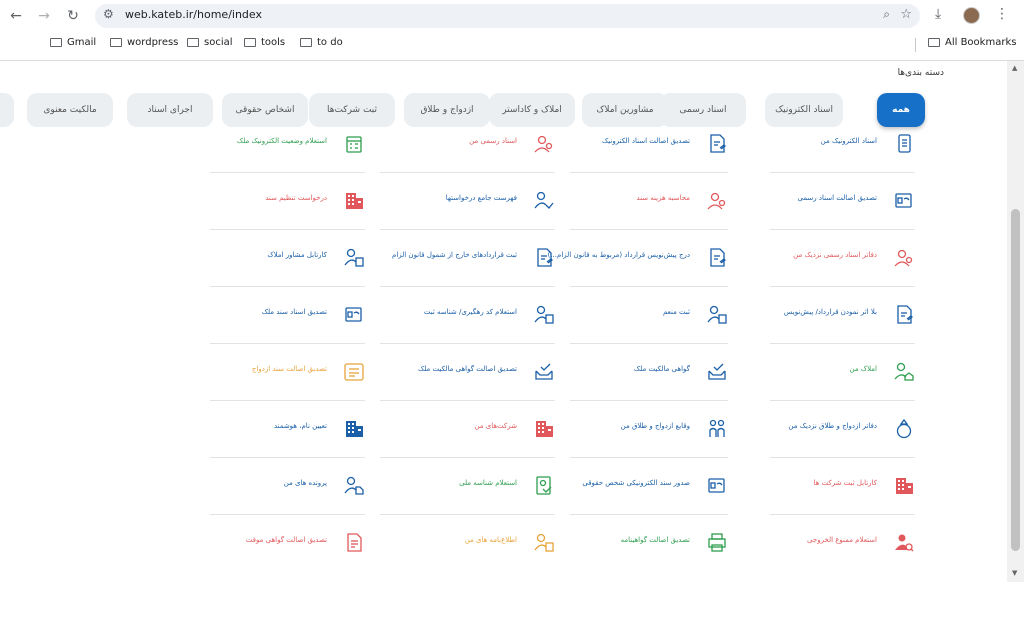 The width and height of the screenshot is (1024, 640). Describe the element at coordinates (842, 495) in the screenshot. I see `service-item: کارتابل ثبت شرکت ها` at that location.